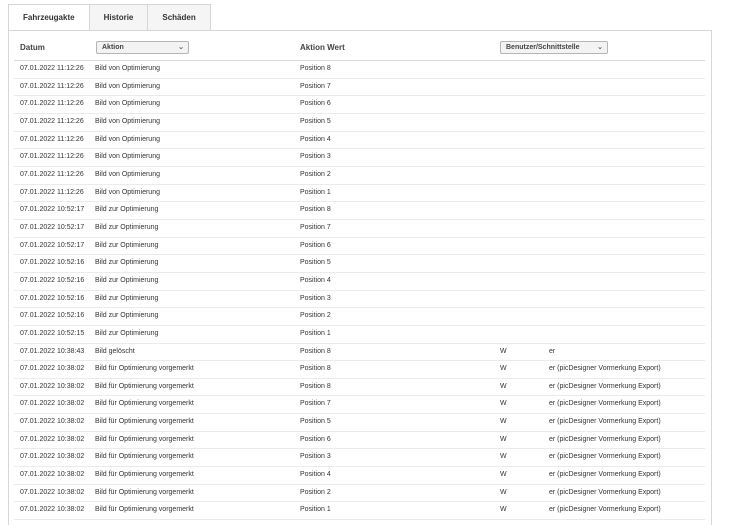 The width and height of the screenshot is (733, 525). I want to click on cell-aktion-wert: Position 3, so click(315, 457).